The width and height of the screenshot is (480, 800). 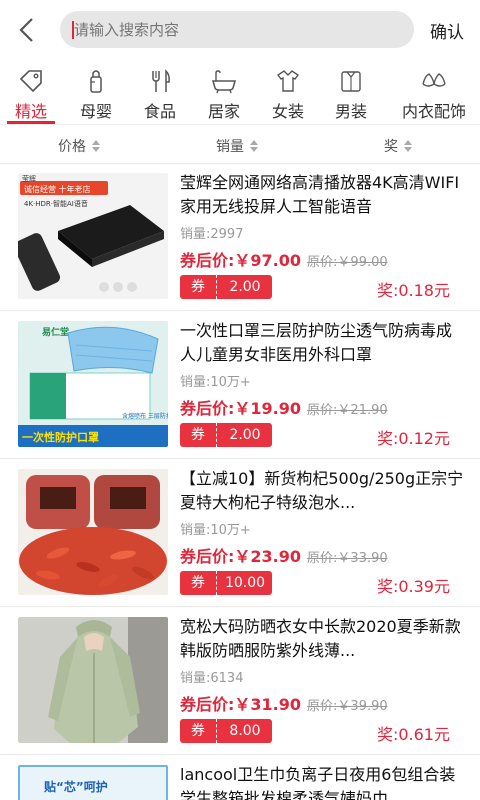 I want to click on product-title: 一次性口罩三层防护防尘透气防病毒成人儿童男女非医用外科口罩, so click(x=322, y=343).